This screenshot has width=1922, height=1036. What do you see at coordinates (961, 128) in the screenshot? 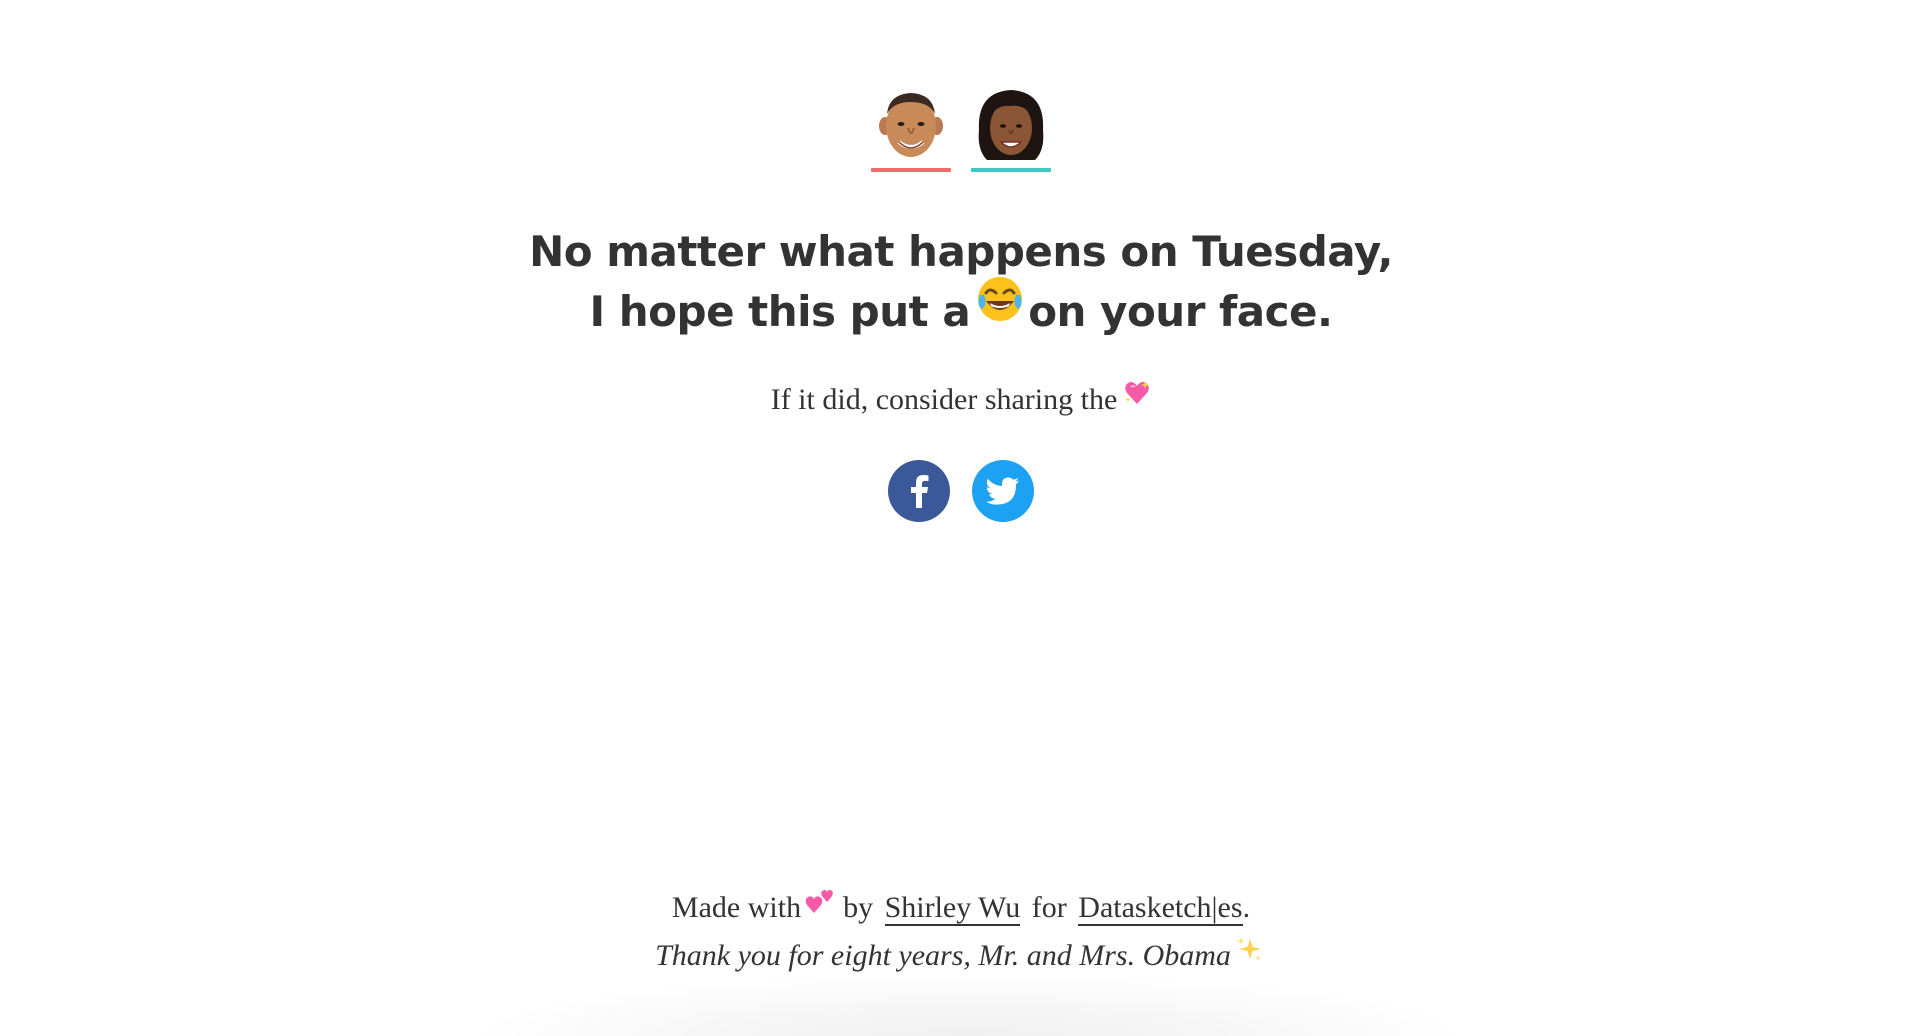
I see `face-selector` at bounding box center [961, 128].